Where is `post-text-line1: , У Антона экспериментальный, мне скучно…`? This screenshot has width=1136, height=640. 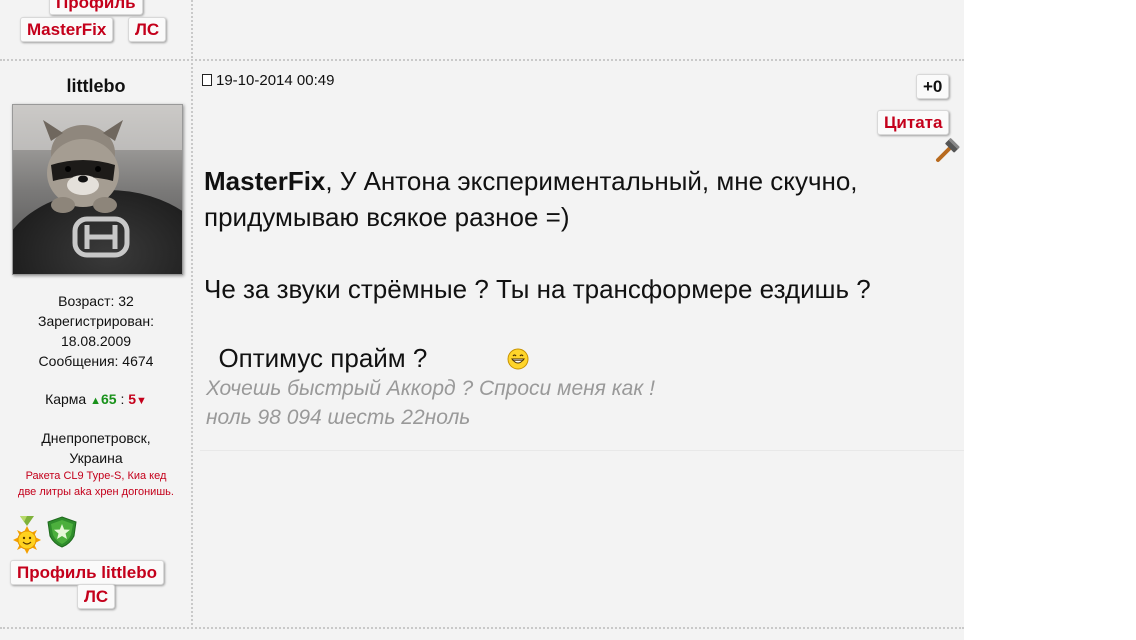 post-text-line1: , У Антона экспериментальный, мне скучно… is located at coordinates (591, 181).